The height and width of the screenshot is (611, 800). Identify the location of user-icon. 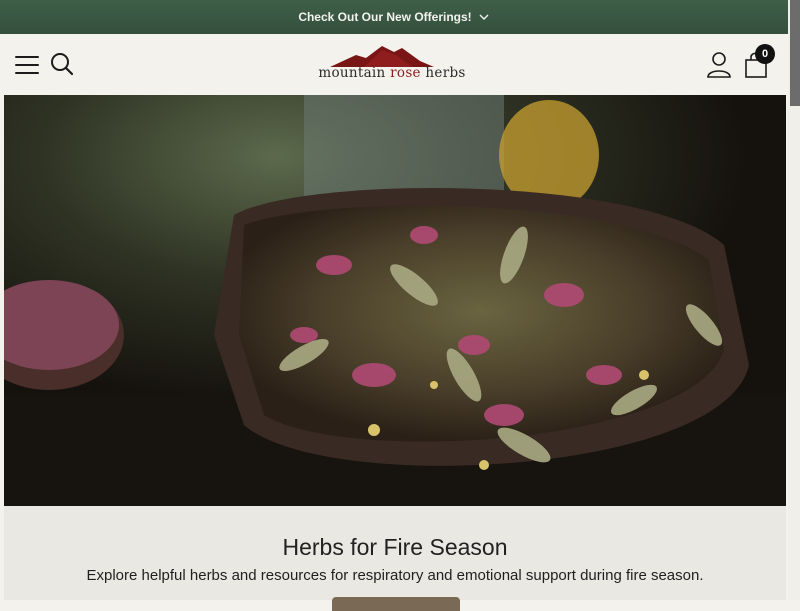
(719, 65).